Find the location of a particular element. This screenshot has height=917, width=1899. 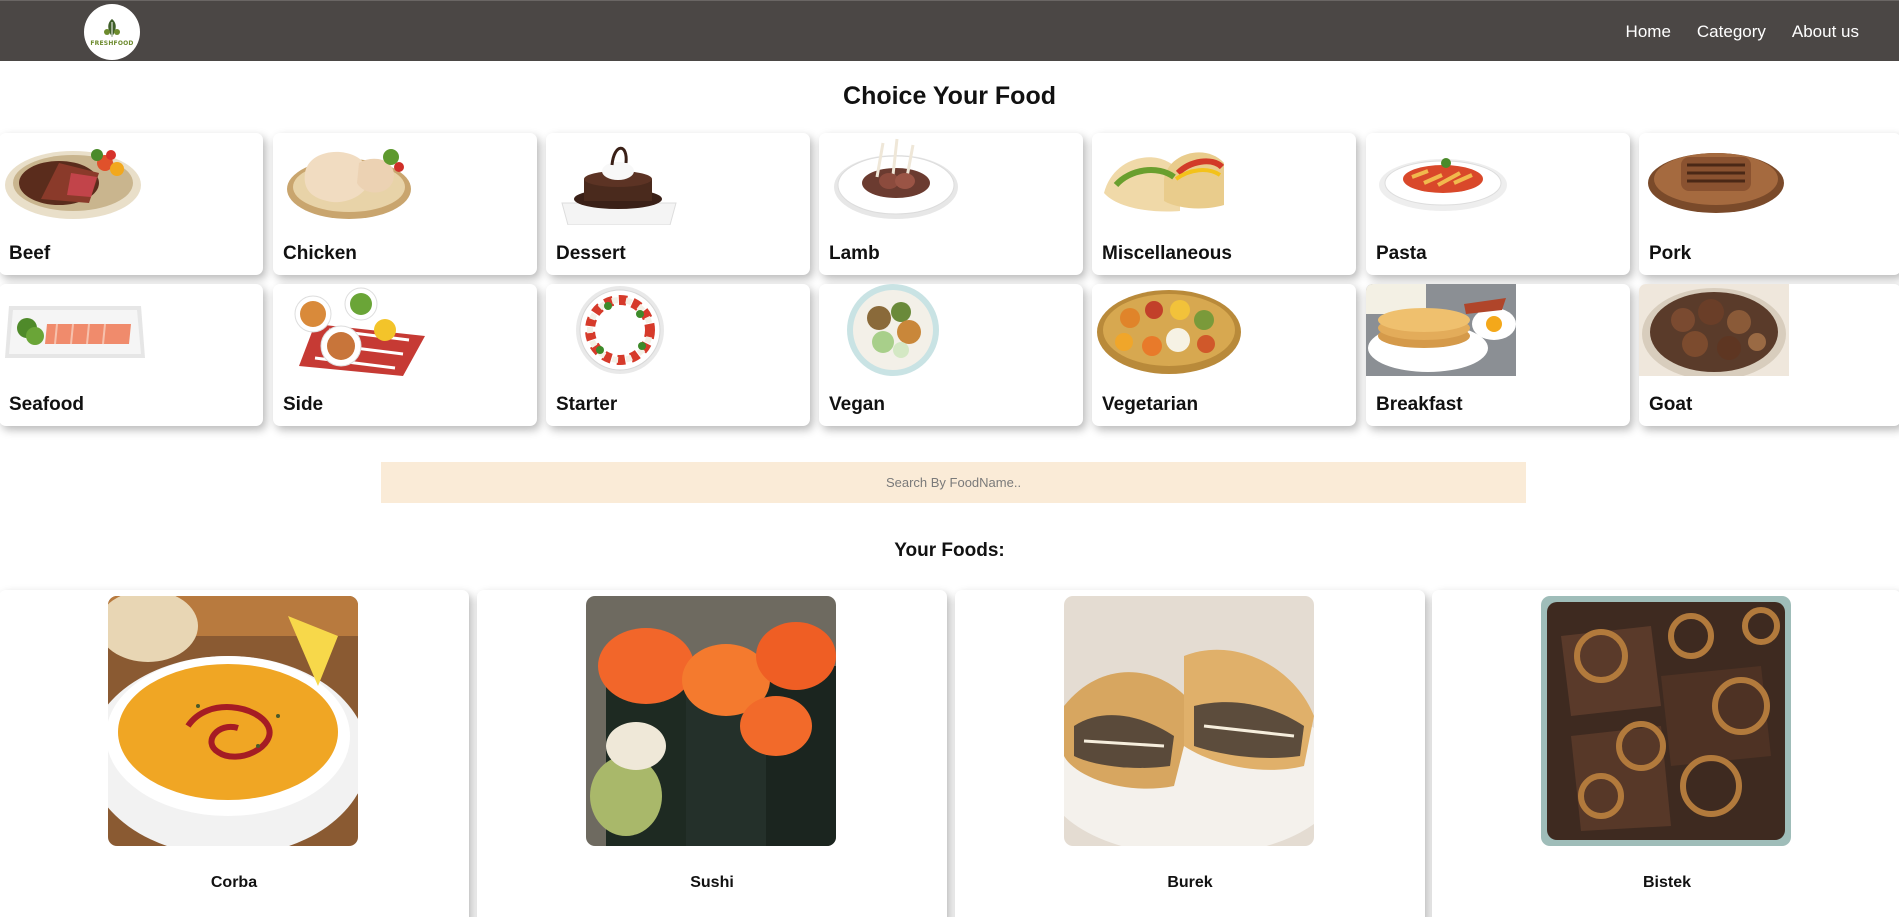

category-card-vegan: Vegan is located at coordinates (951, 355).